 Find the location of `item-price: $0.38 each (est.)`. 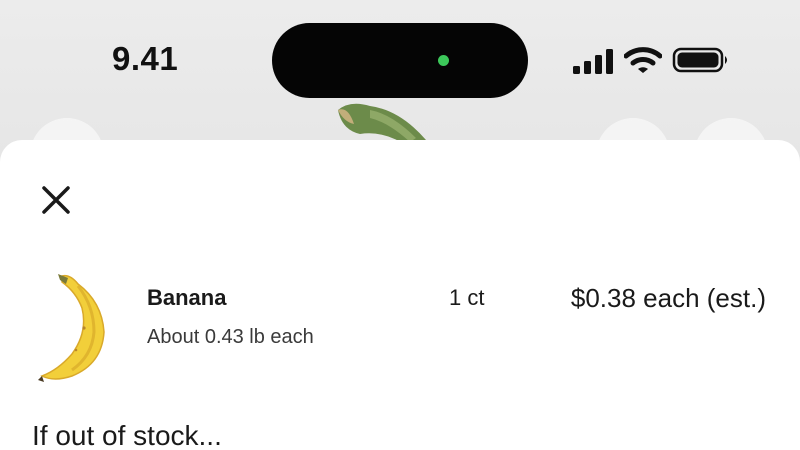

item-price: $0.38 each (est.) is located at coordinates (668, 298).